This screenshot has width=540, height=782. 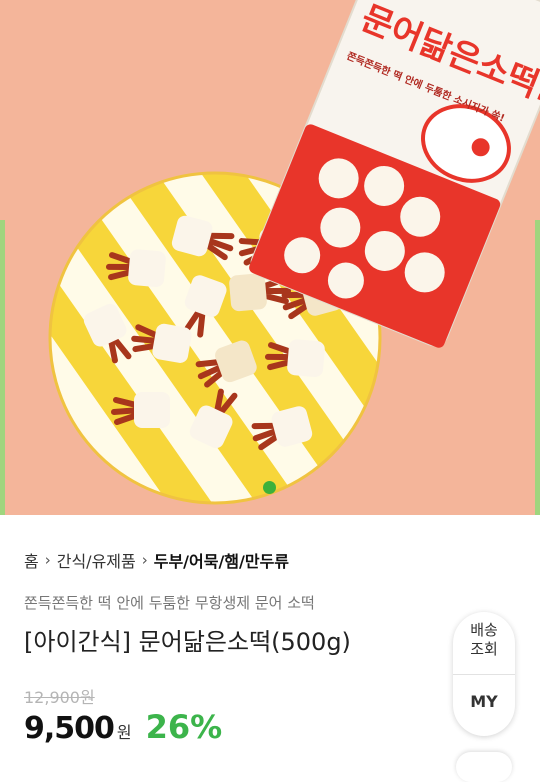 I want to click on shipping-track-label-2: 조회, so click(x=484, y=649).